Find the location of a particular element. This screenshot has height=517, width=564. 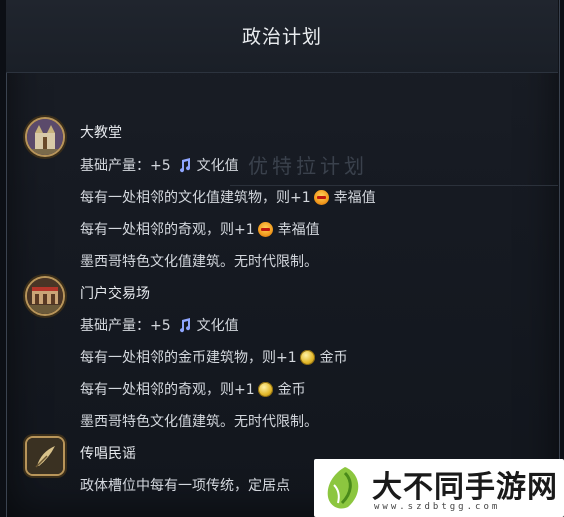

item-name: 门户交易场 is located at coordinates (115, 294).